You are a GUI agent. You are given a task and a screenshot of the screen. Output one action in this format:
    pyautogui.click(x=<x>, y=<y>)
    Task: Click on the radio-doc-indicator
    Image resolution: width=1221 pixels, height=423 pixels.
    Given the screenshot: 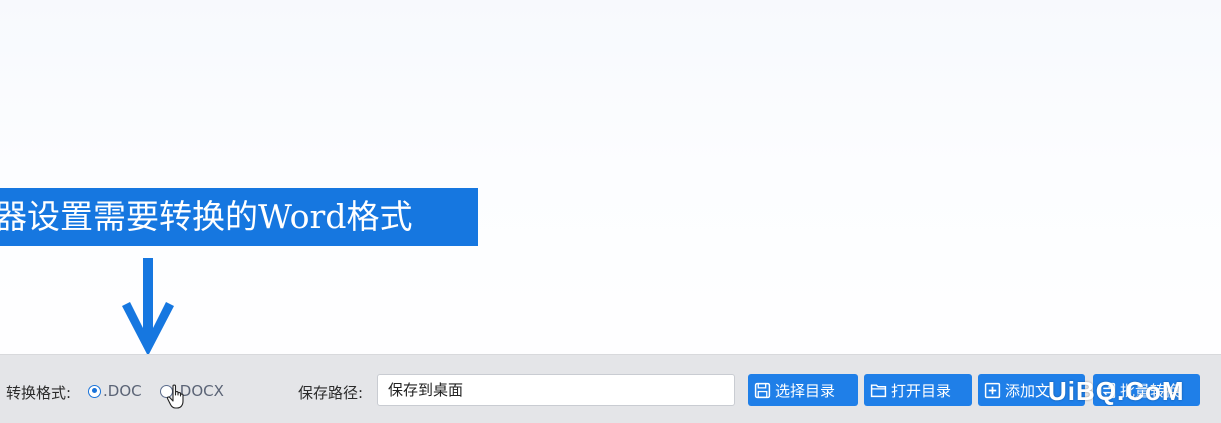 What is the action you would take?
    pyautogui.click(x=94, y=391)
    